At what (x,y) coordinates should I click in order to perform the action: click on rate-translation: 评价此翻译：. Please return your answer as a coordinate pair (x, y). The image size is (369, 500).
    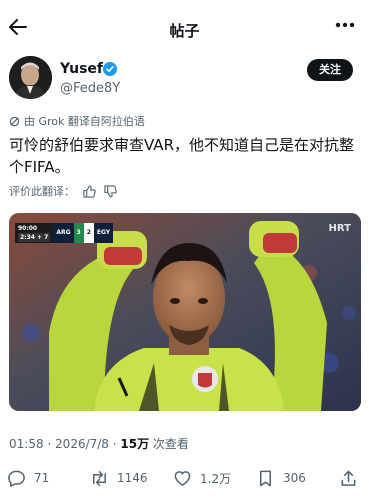
    Looking at the image, I should click on (63, 191).